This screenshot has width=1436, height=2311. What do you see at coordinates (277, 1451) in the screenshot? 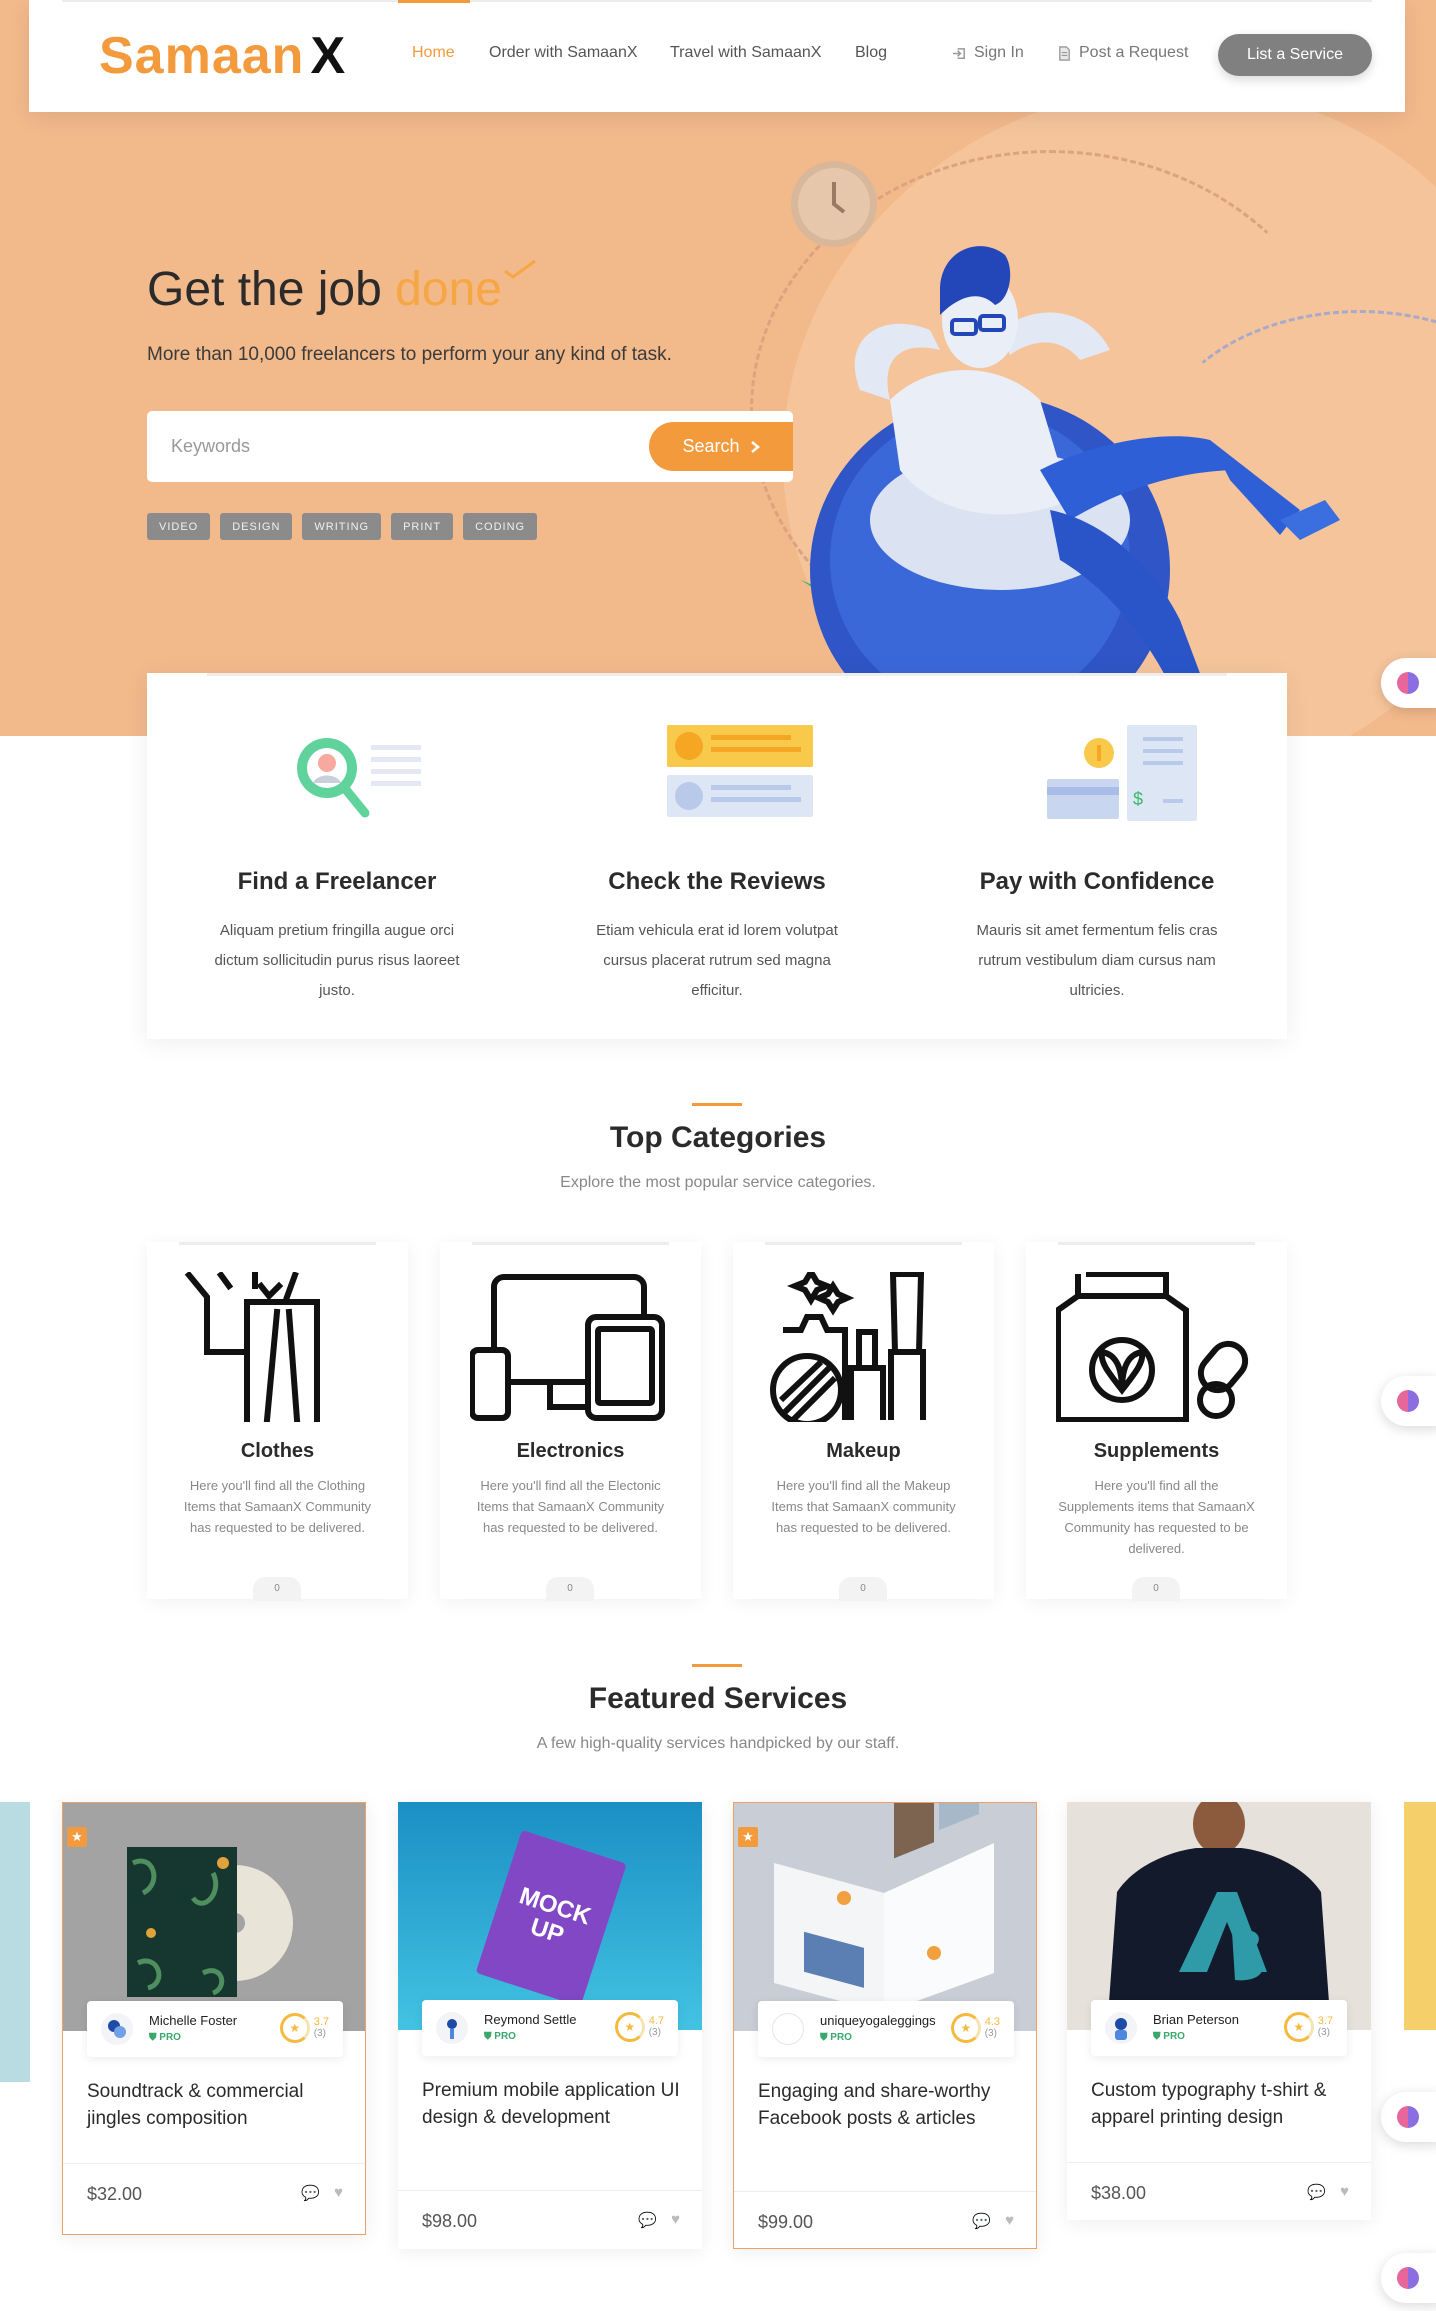
I see `category-title: Clothes` at bounding box center [277, 1451].